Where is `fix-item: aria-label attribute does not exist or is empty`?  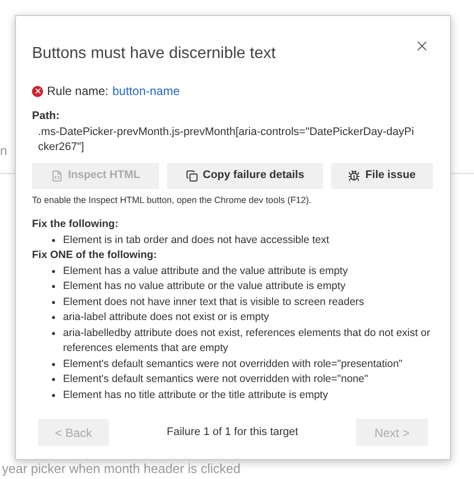
fix-item: aria-label attribute does not exist or is empty is located at coordinates (166, 317).